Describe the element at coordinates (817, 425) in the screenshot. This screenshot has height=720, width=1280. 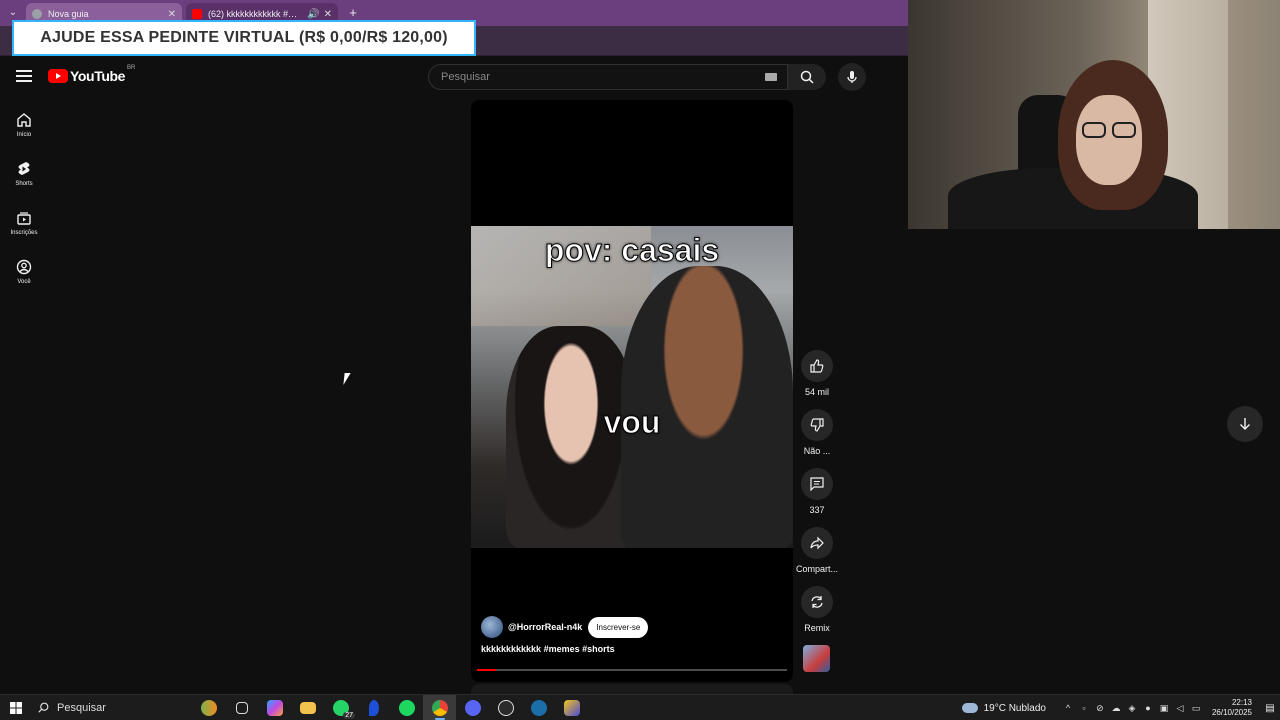
I see `dislike-icon` at that location.